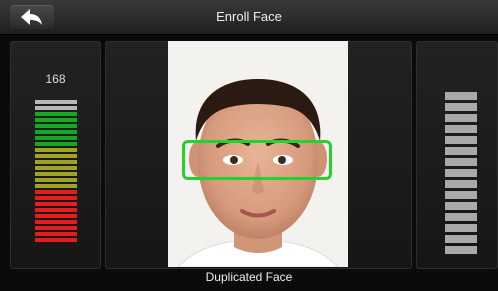 This screenshot has width=498, height=291. I want to click on status-message: Duplicated Face, so click(249, 277).